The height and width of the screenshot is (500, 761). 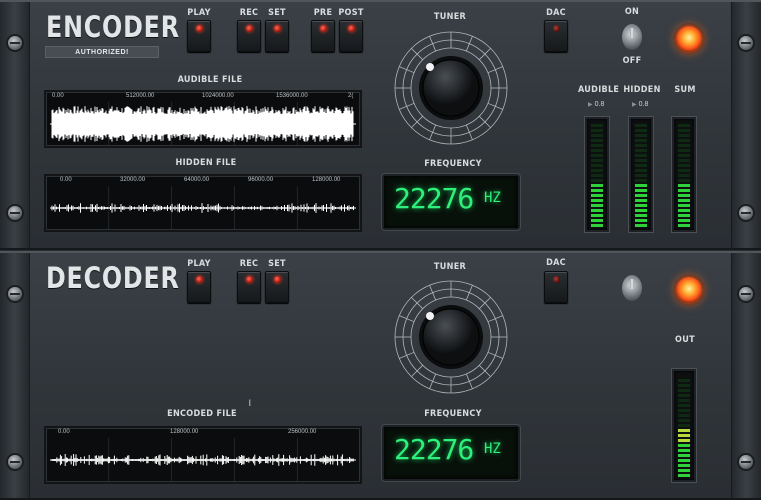 What do you see at coordinates (203, 119) in the screenshot?
I see `audible-file-waveform: 0.00 512000.00 1024000.00 1536000.00 2(` at bounding box center [203, 119].